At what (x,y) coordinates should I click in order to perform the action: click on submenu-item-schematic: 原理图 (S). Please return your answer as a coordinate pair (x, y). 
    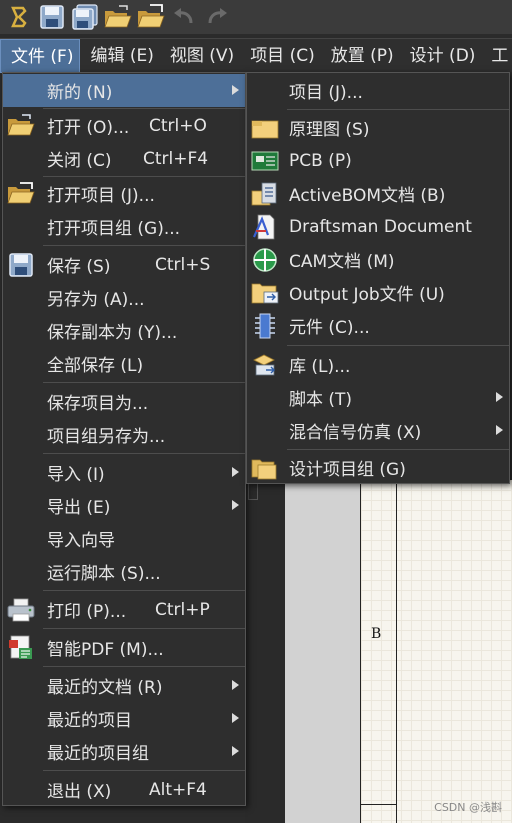
    Looking at the image, I should click on (378, 127).